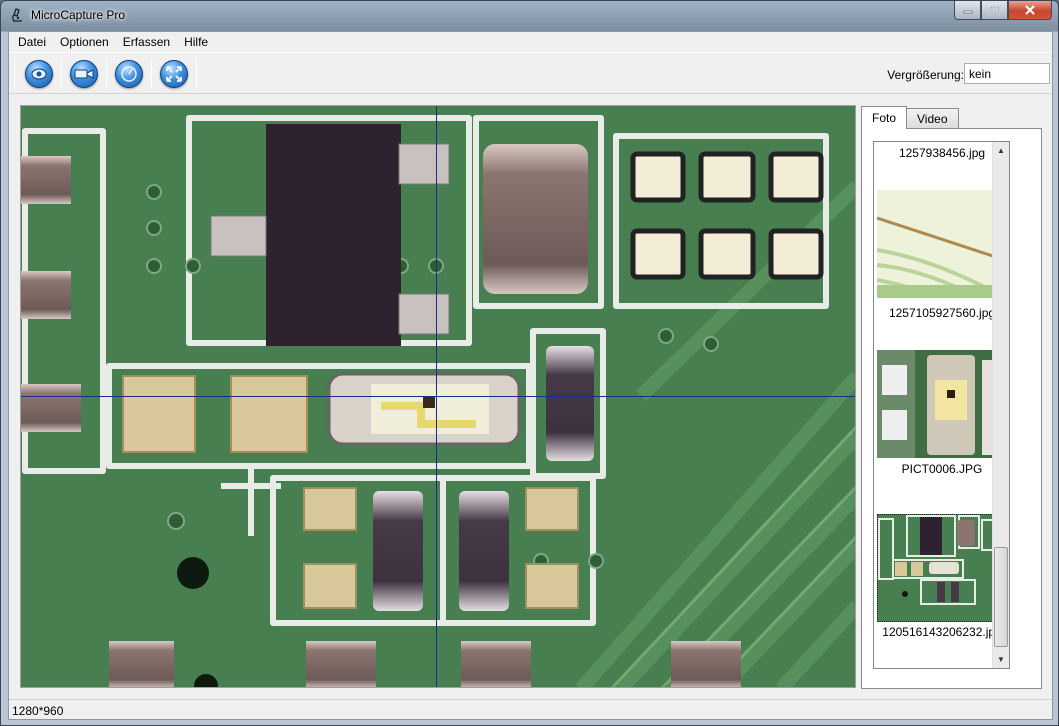 The width and height of the screenshot is (1059, 726). I want to click on video-camera-icon, so click(84, 74).